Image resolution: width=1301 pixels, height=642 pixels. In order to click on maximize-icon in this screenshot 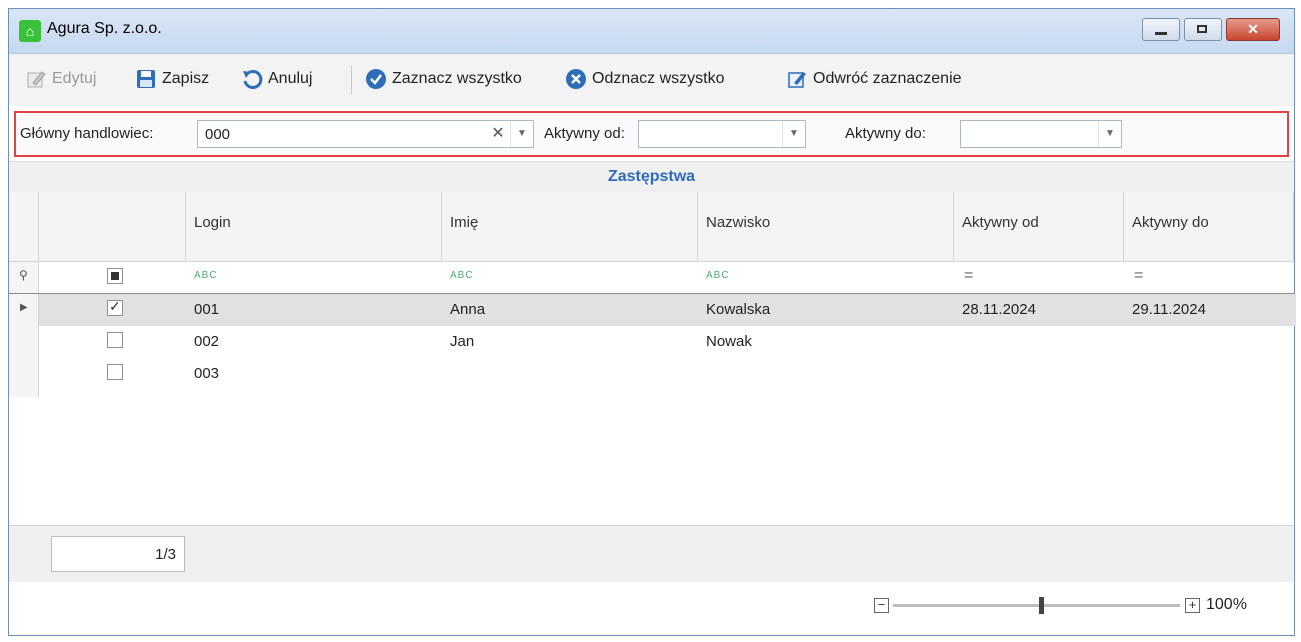, I will do `click(1202, 29)`.